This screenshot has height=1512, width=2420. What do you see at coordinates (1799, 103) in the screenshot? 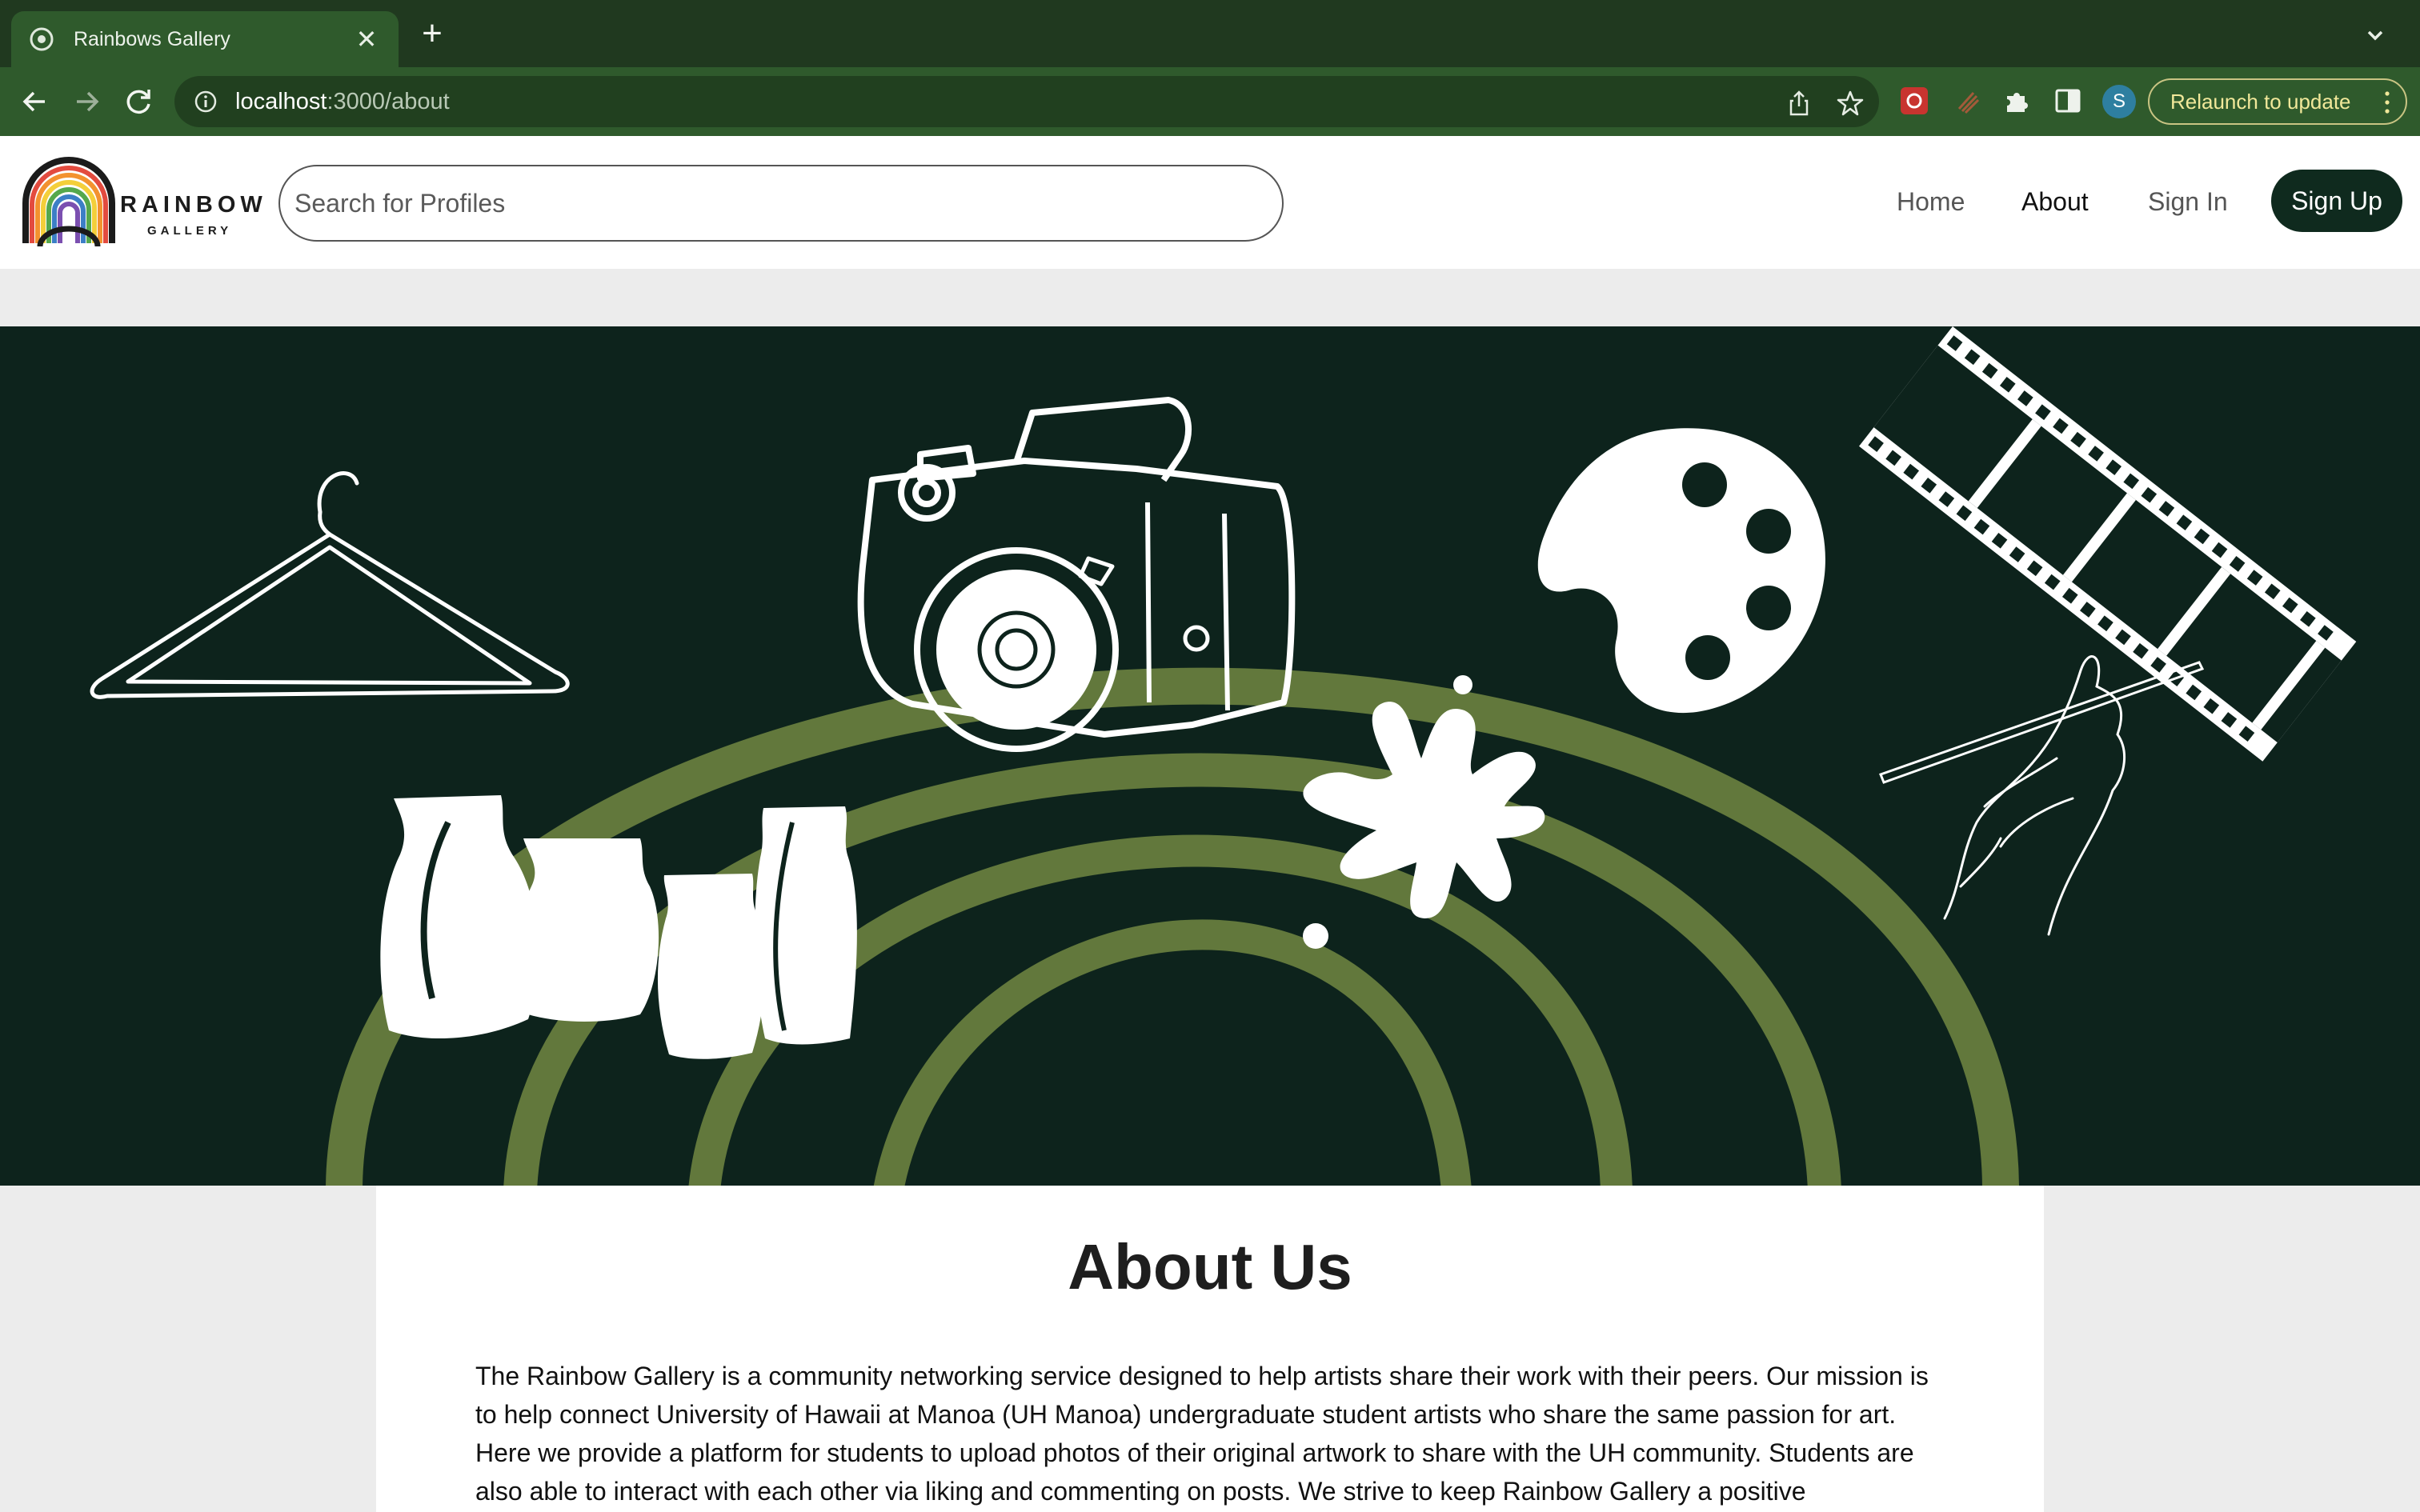
I see `share-icon` at bounding box center [1799, 103].